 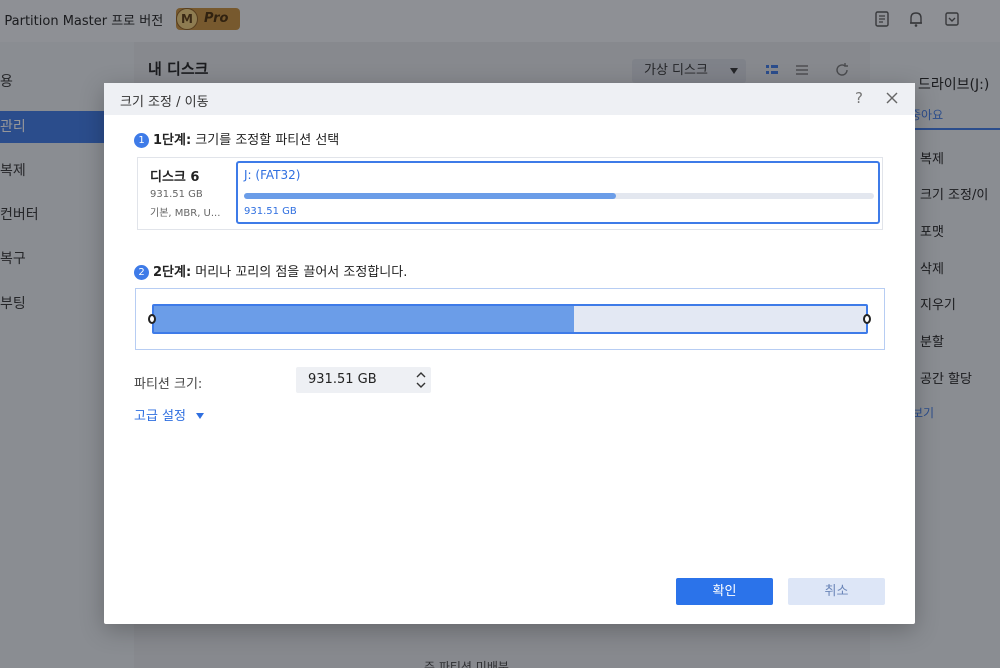 I want to click on resize-used-fill, so click(x=364, y=319).